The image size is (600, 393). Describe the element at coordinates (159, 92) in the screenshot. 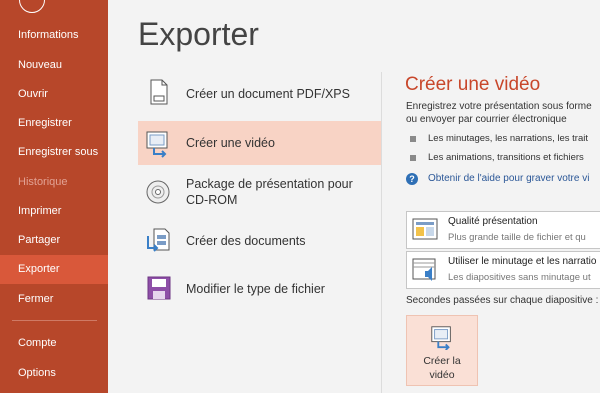

I see `pdf-document-icon` at that location.